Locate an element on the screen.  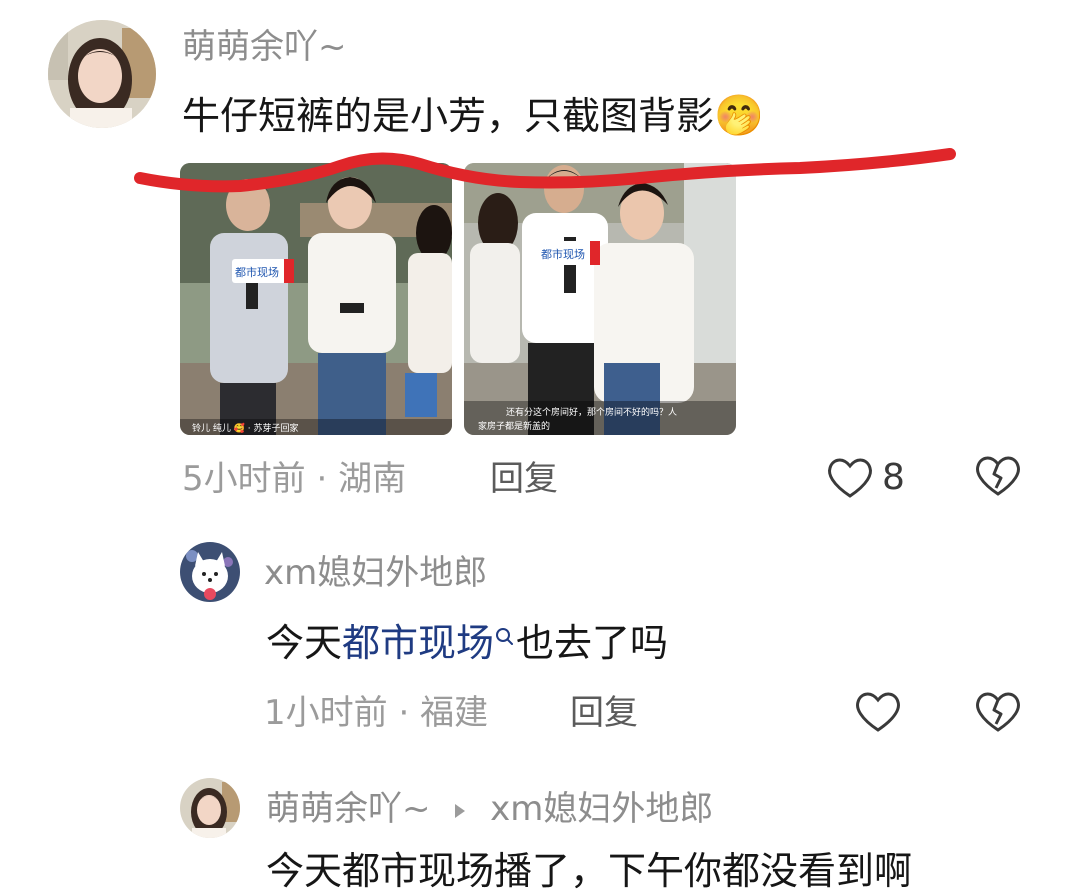
reply-arrow-icon is located at coordinates (460, 810).